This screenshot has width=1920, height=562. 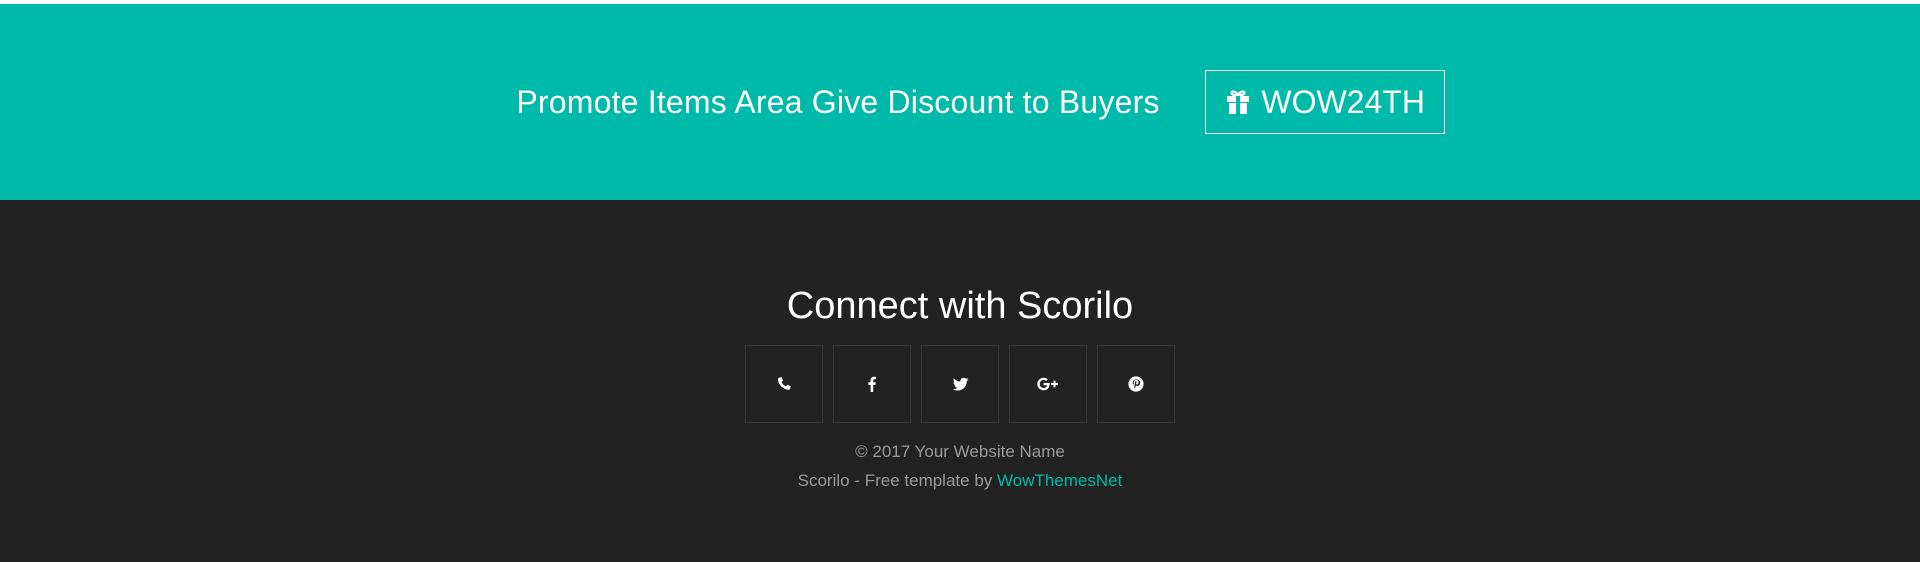 I want to click on social-phone-button, so click(x=784, y=384).